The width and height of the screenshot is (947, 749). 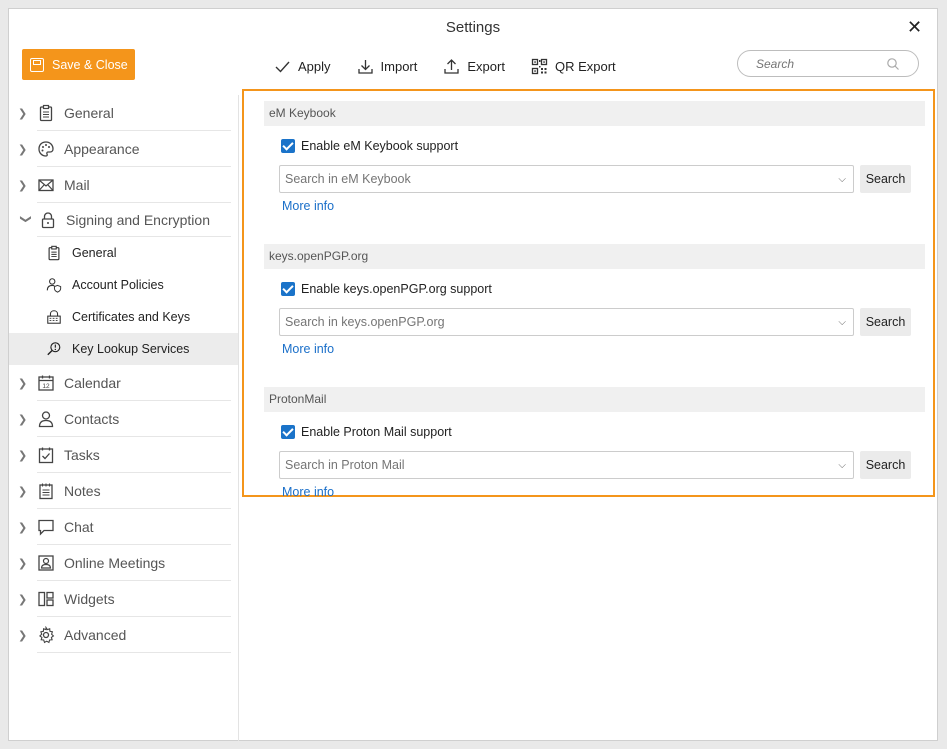 I want to click on proton-mail-search-combobox: ⌵, so click(x=566, y=465).